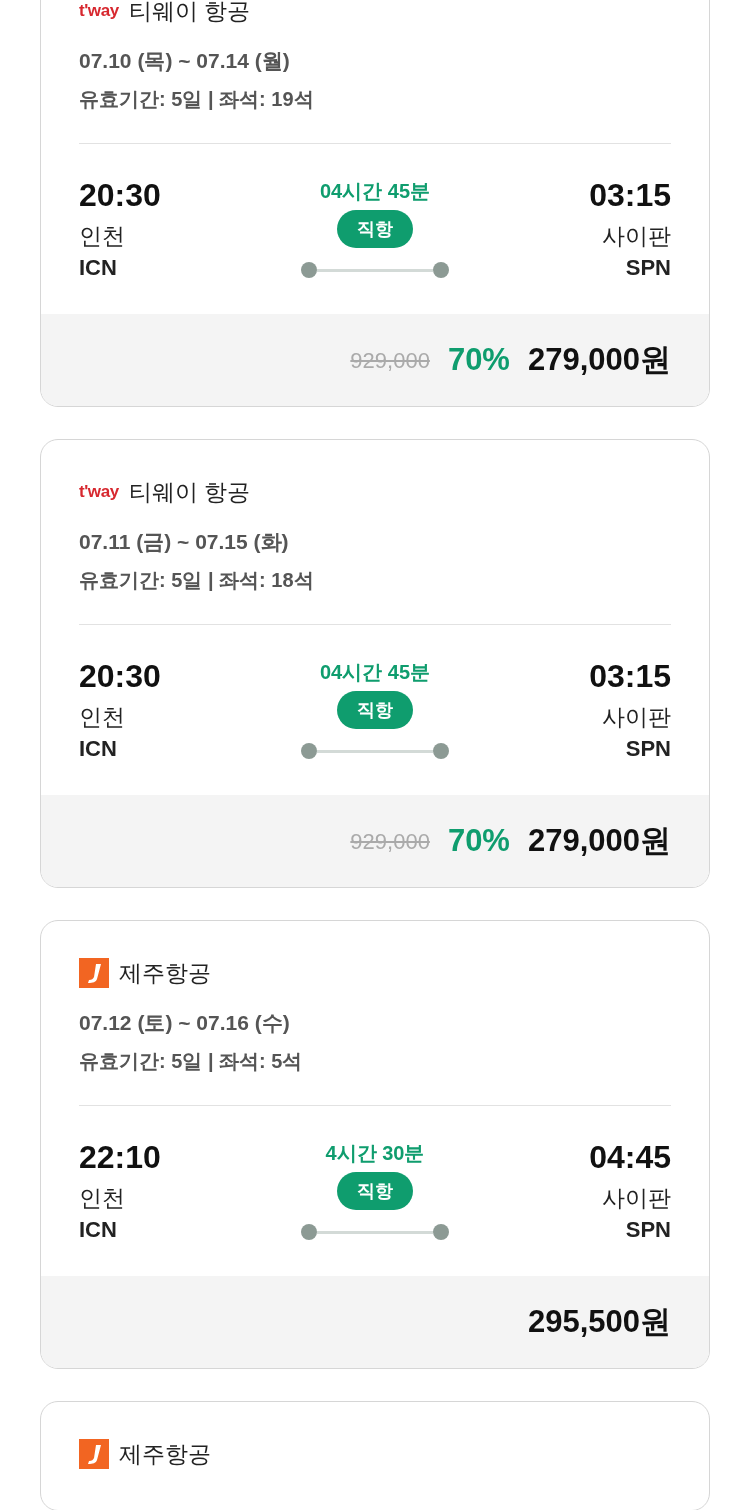 Image resolution: width=750 pixels, height=1510 pixels. Describe the element at coordinates (120, 1157) in the screenshot. I see `departure-time: 22:10` at that location.